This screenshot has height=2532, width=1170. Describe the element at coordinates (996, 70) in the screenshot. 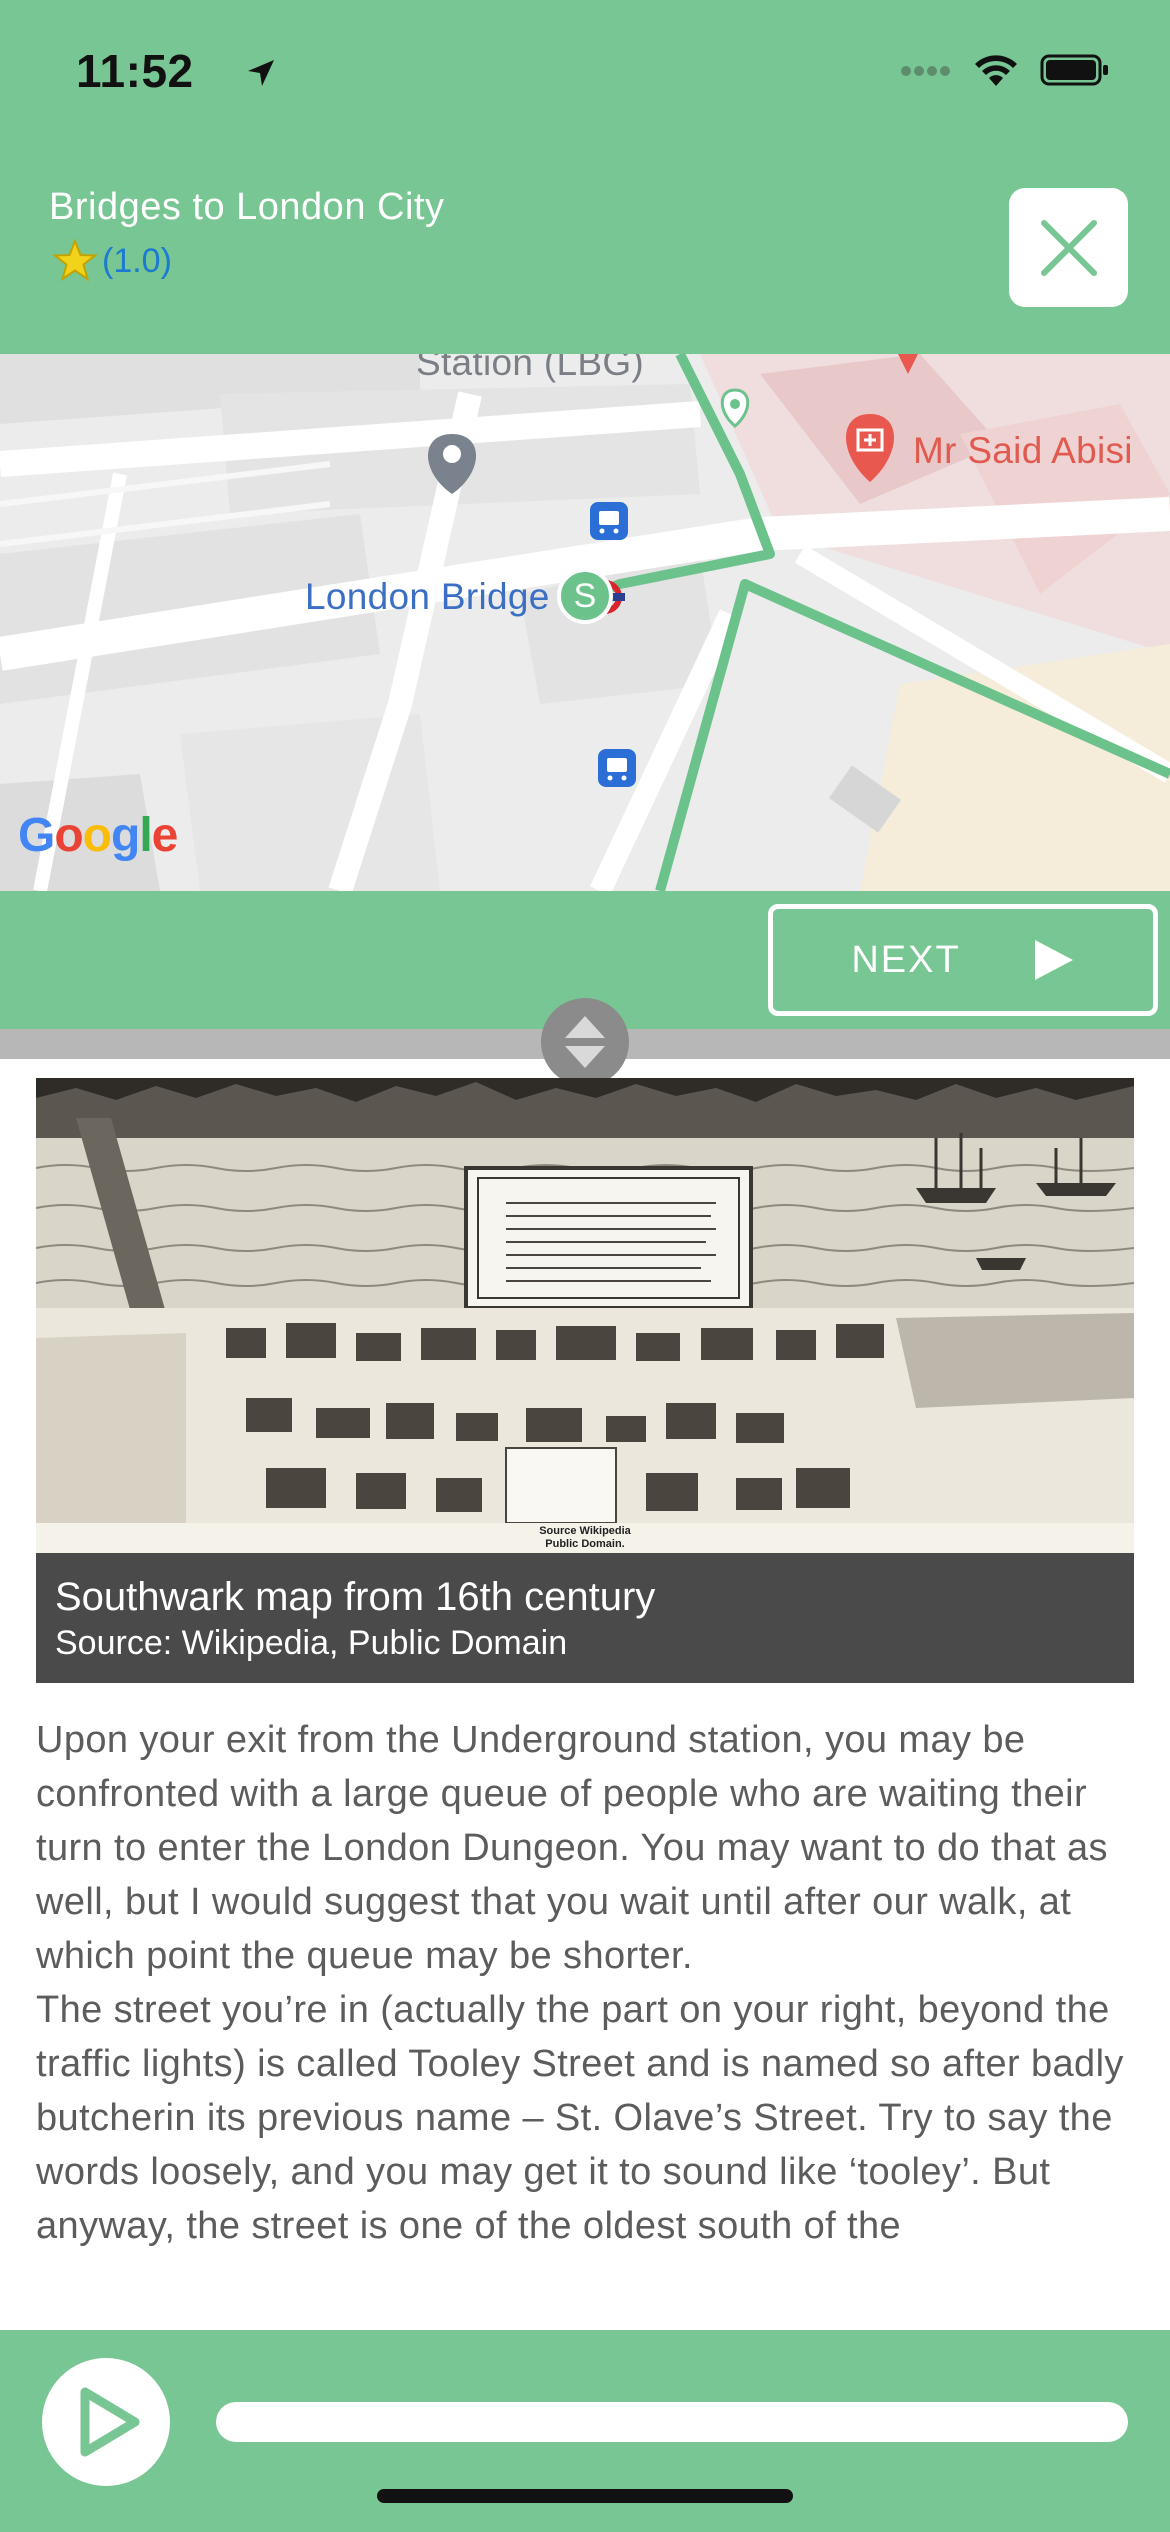

I see `wifi-icon` at that location.